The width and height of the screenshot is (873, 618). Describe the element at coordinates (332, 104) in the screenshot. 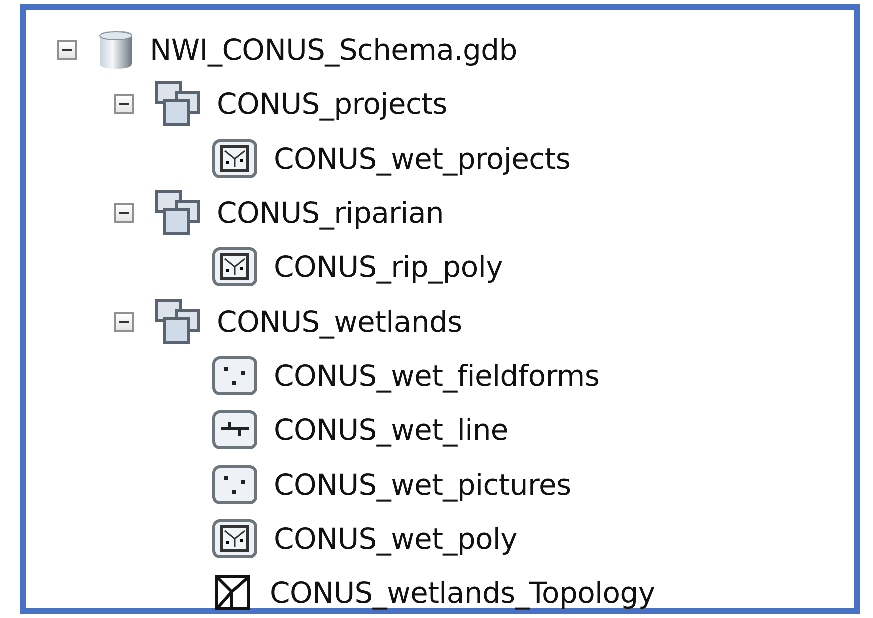

I see `tree-item-label: CONUS_projects` at that location.